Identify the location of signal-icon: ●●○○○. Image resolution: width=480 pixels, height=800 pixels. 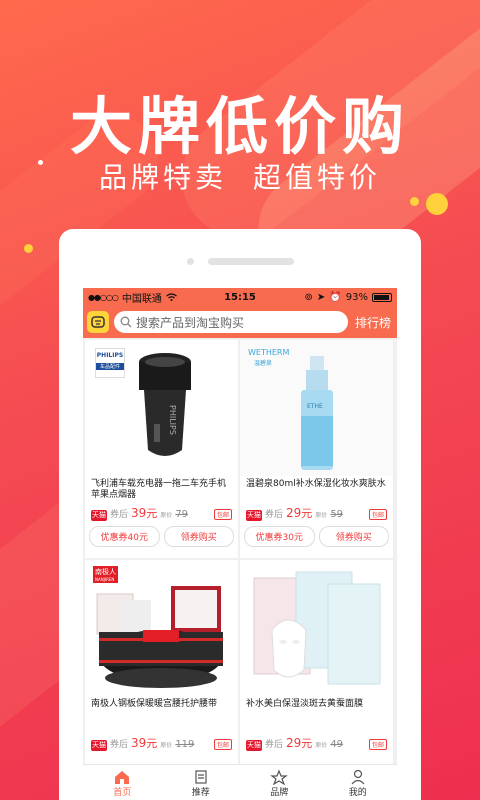
(103, 297).